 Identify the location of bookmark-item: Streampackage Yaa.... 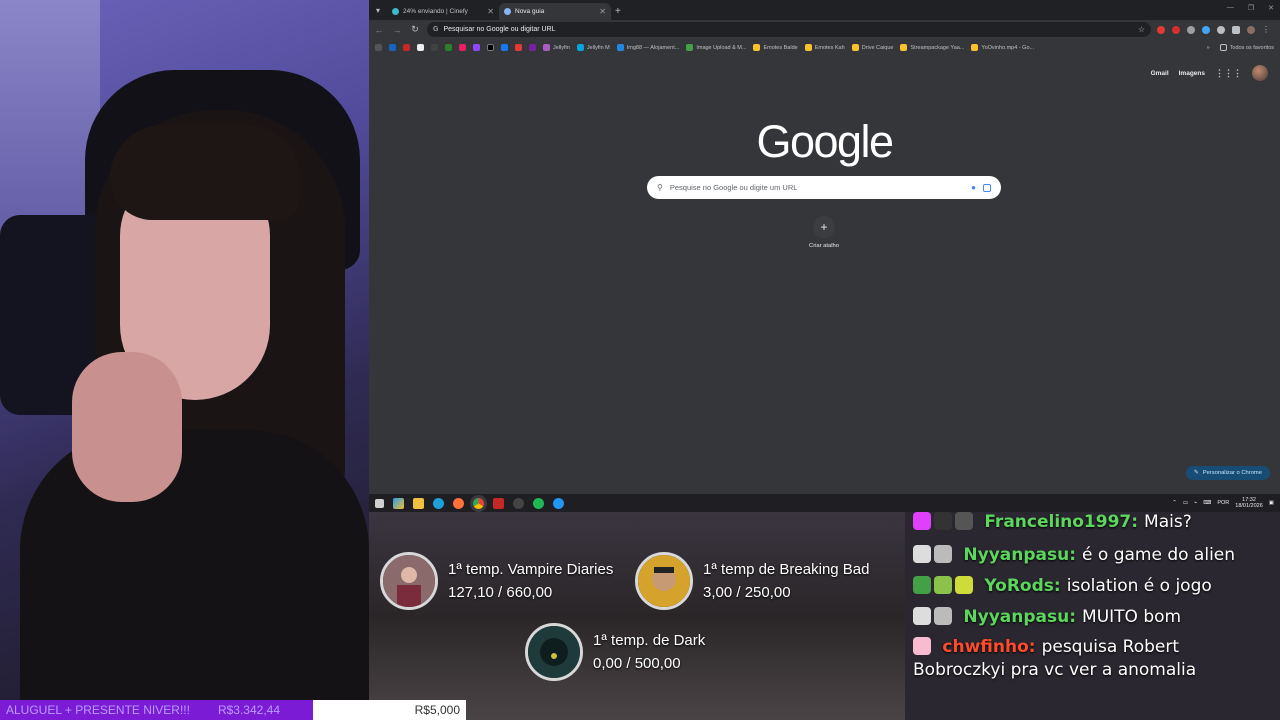
(932, 47).